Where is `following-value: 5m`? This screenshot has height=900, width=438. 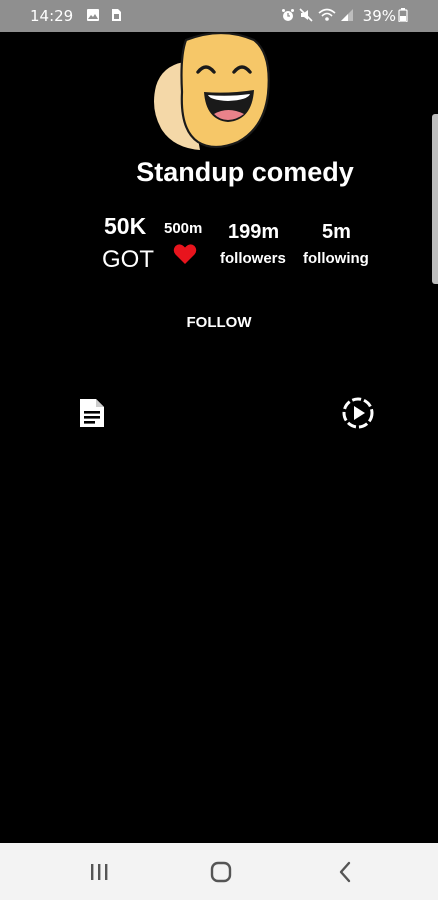 following-value: 5m is located at coordinates (336, 232).